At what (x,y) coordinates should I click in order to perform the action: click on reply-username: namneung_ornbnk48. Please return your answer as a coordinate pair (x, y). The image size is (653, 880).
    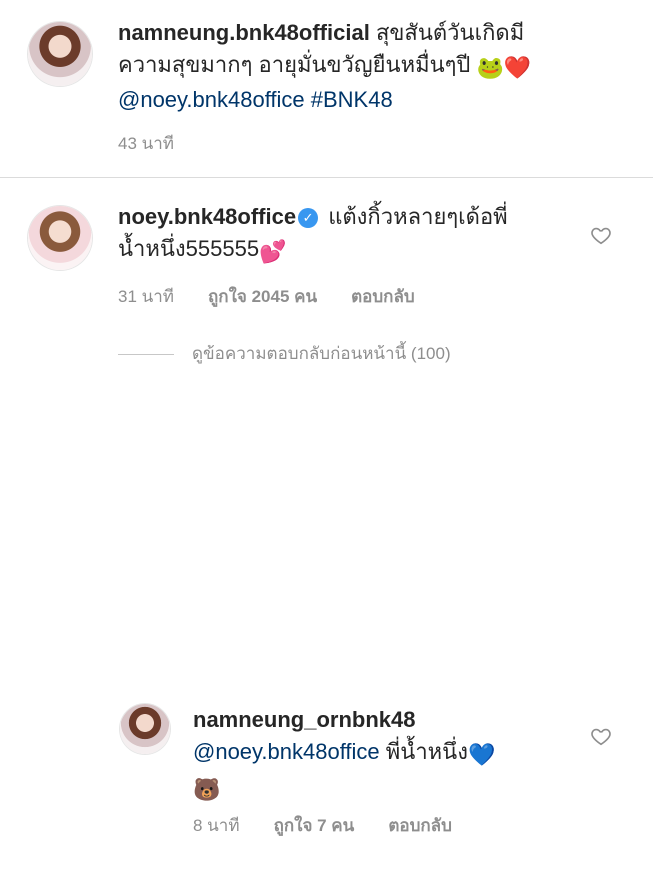
    Looking at the image, I should click on (304, 719).